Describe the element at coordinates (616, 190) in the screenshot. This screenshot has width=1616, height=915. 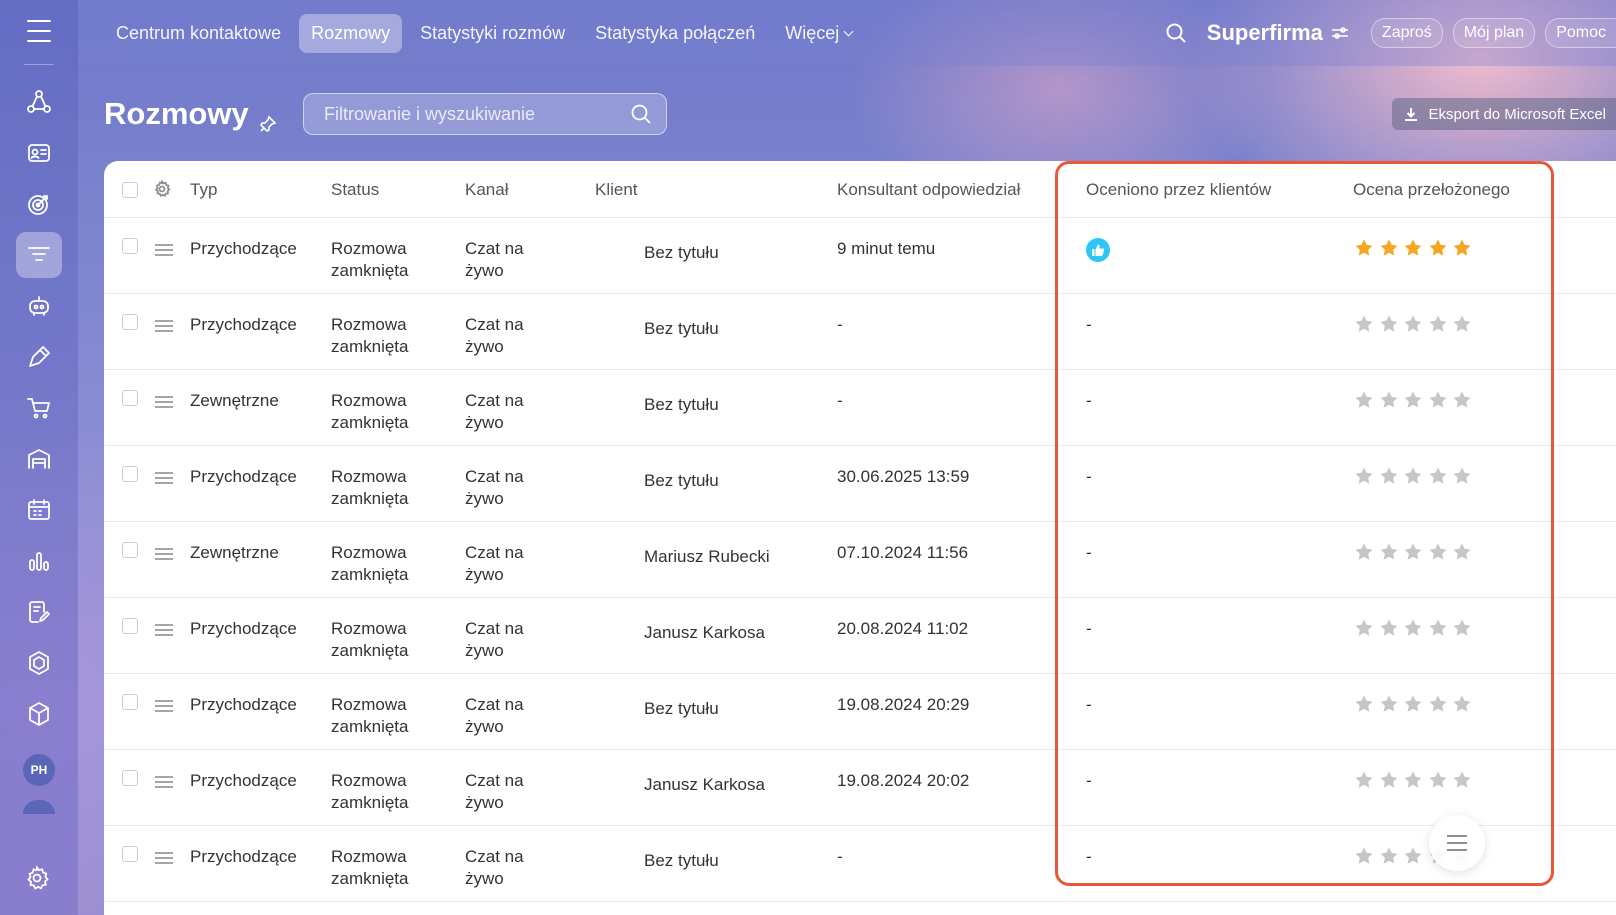
I see `column-header-klient: Klient` at that location.